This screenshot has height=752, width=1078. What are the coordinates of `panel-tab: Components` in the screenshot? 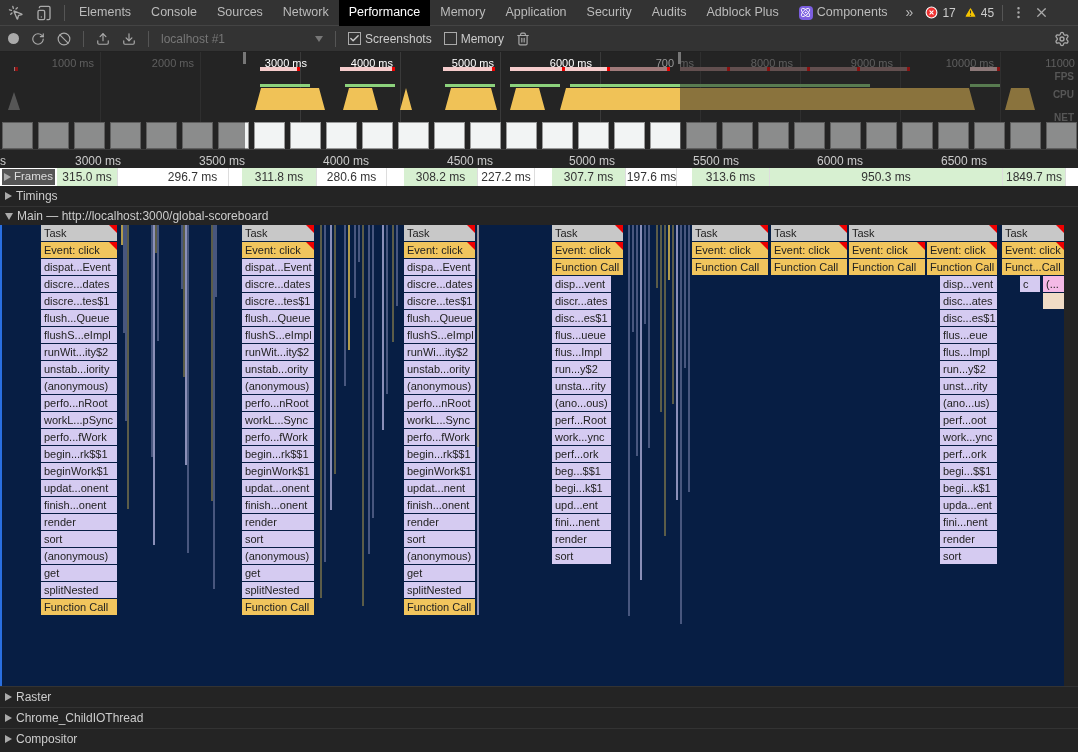 It's located at (843, 13).